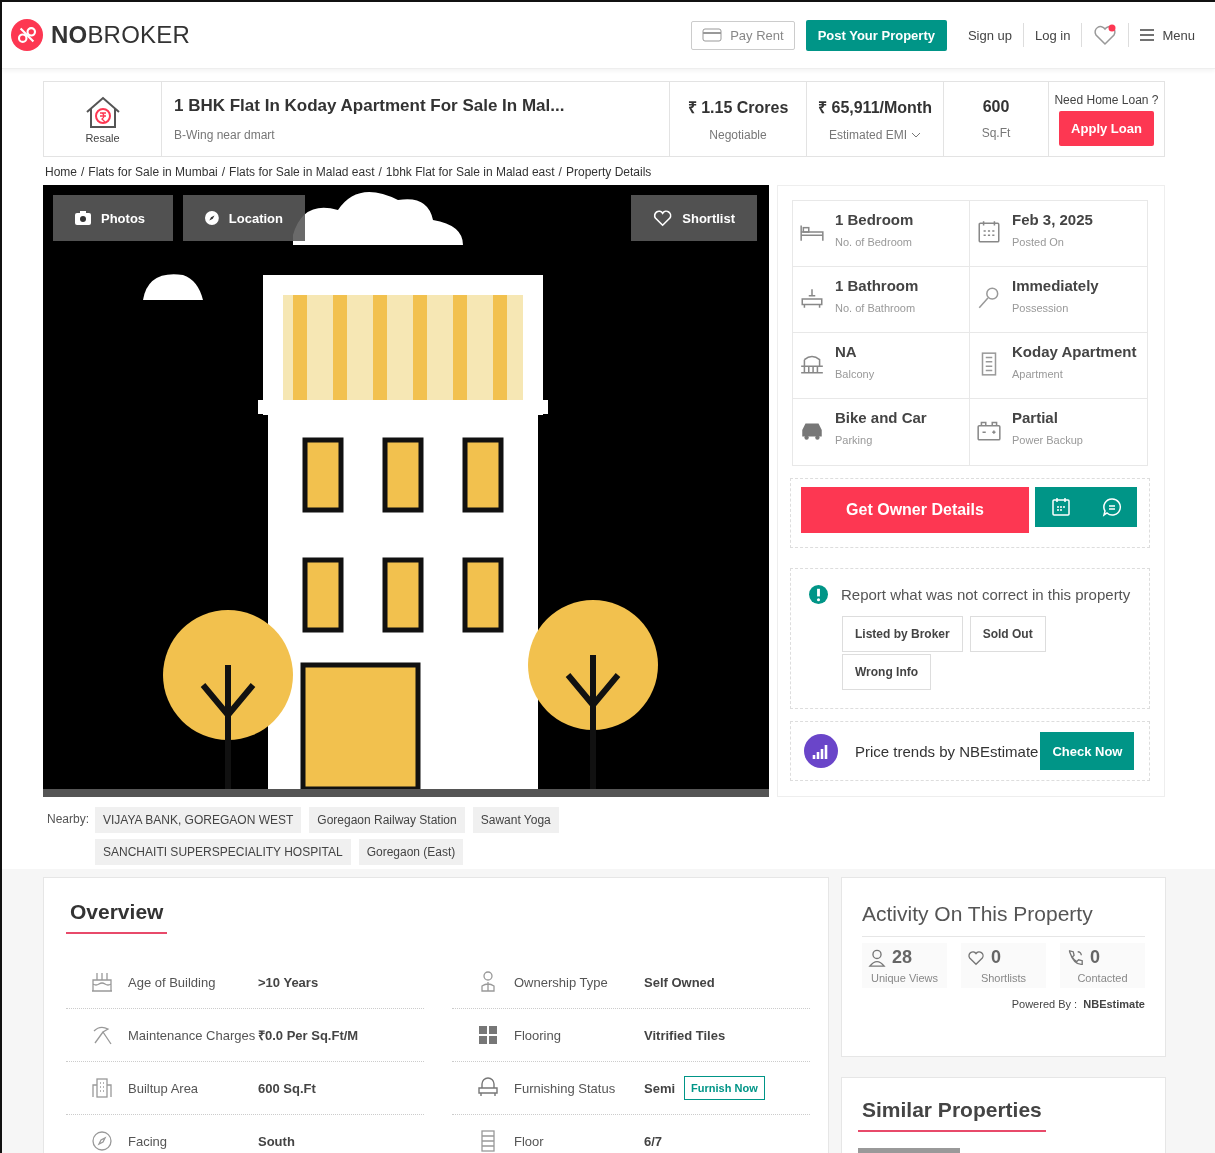 The image size is (1215, 1153). Describe the element at coordinates (1003, 919) in the screenshot. I see `activity-heading: Activity On This Property` at that location.